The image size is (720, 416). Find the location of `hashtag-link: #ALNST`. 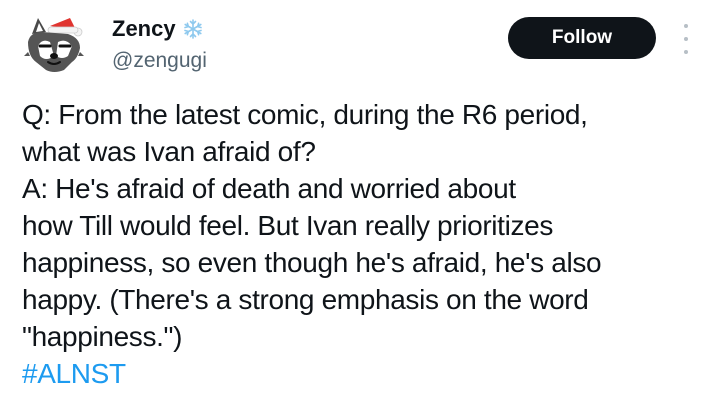

hashtag-link: #ALNST is located at coordinates (367, 373).